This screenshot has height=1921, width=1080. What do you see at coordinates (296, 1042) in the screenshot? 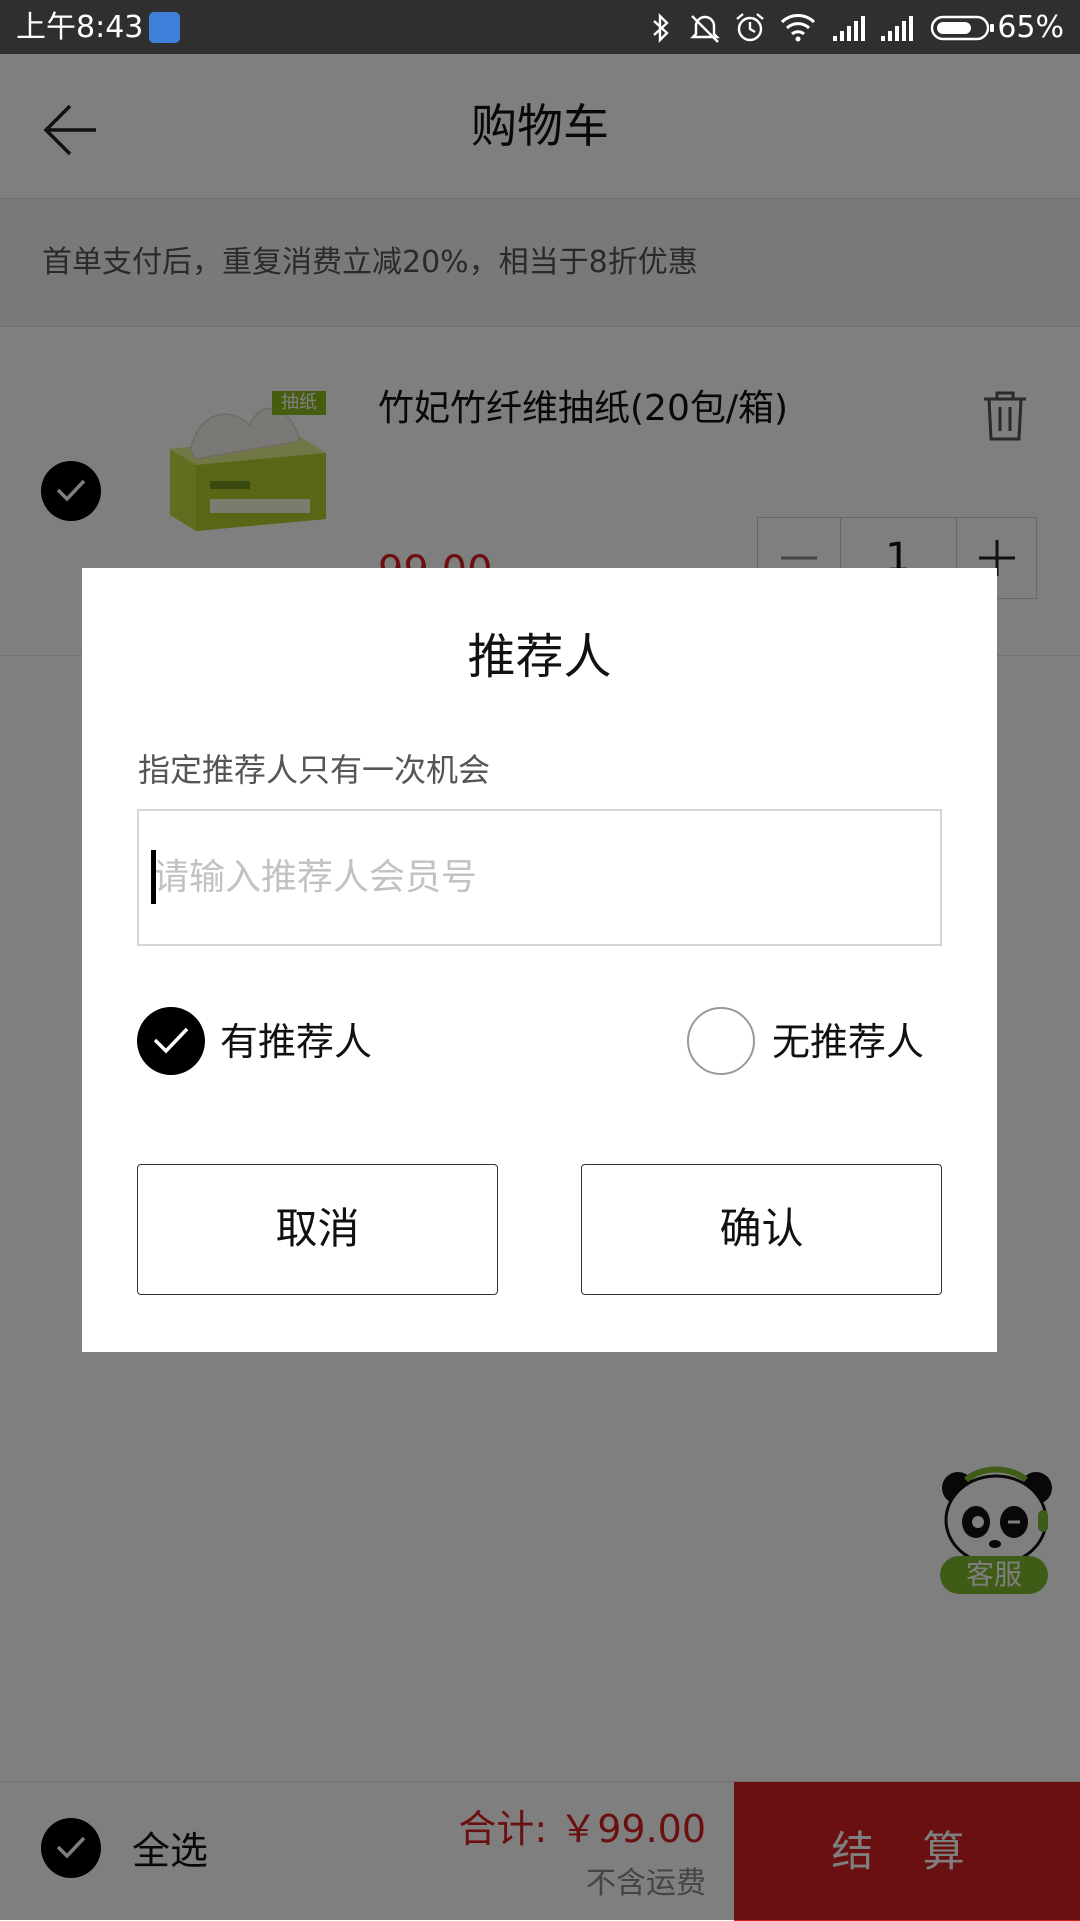
I see `has-referrer-label: 有推荐人` at bounding box center [296, 1042].